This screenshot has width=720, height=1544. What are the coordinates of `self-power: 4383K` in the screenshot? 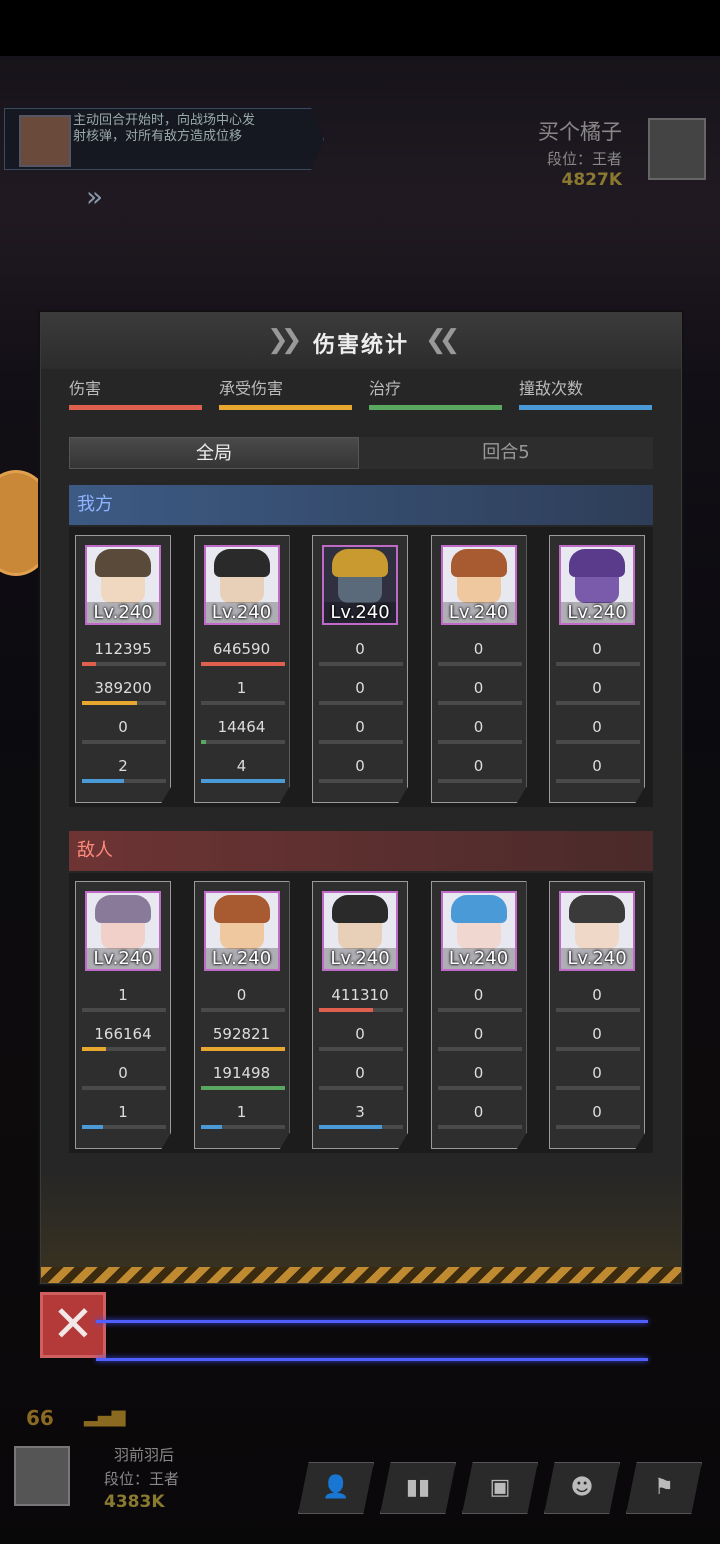 It's located at (134, 1502).